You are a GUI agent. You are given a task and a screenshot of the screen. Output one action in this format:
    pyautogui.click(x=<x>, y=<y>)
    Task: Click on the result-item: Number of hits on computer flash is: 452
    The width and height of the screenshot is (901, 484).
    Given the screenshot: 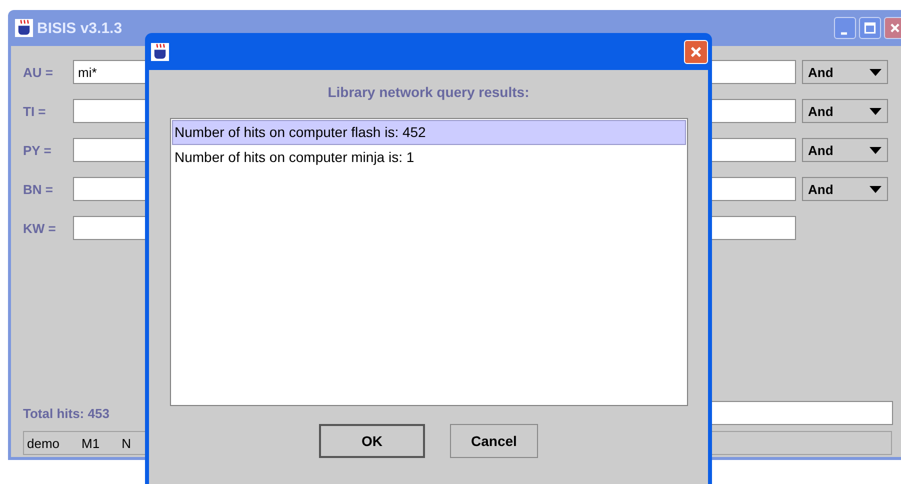 What is the action you would take?
    pyautogui.click(x=429, y=132)
    